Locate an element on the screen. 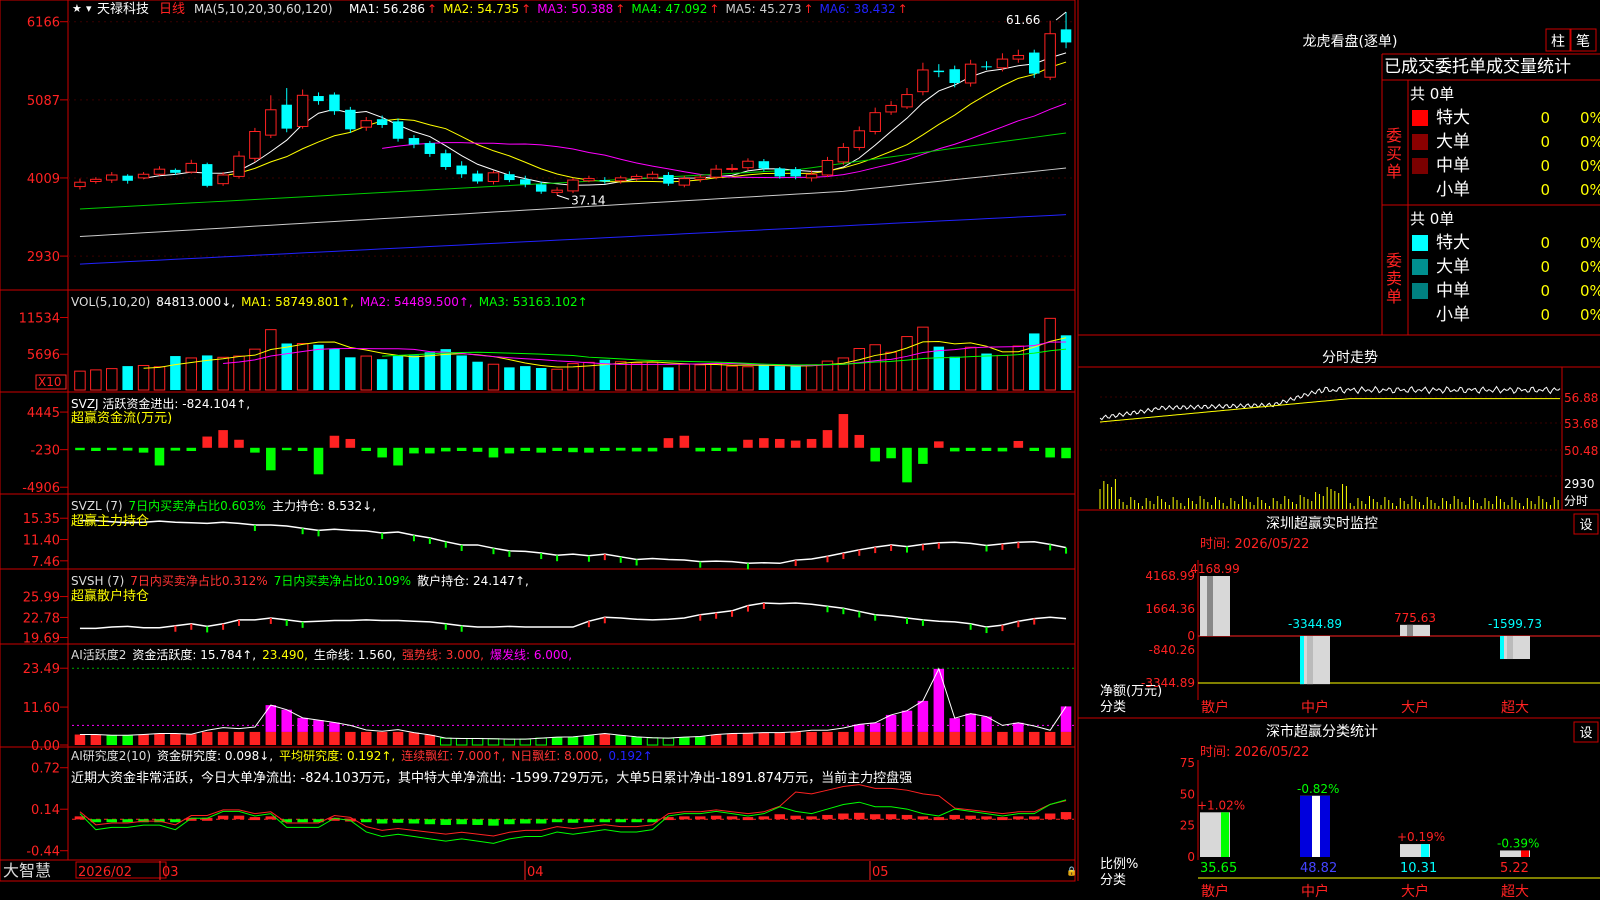  monitor-bar-stripe is located at coordinates (1310, 660).